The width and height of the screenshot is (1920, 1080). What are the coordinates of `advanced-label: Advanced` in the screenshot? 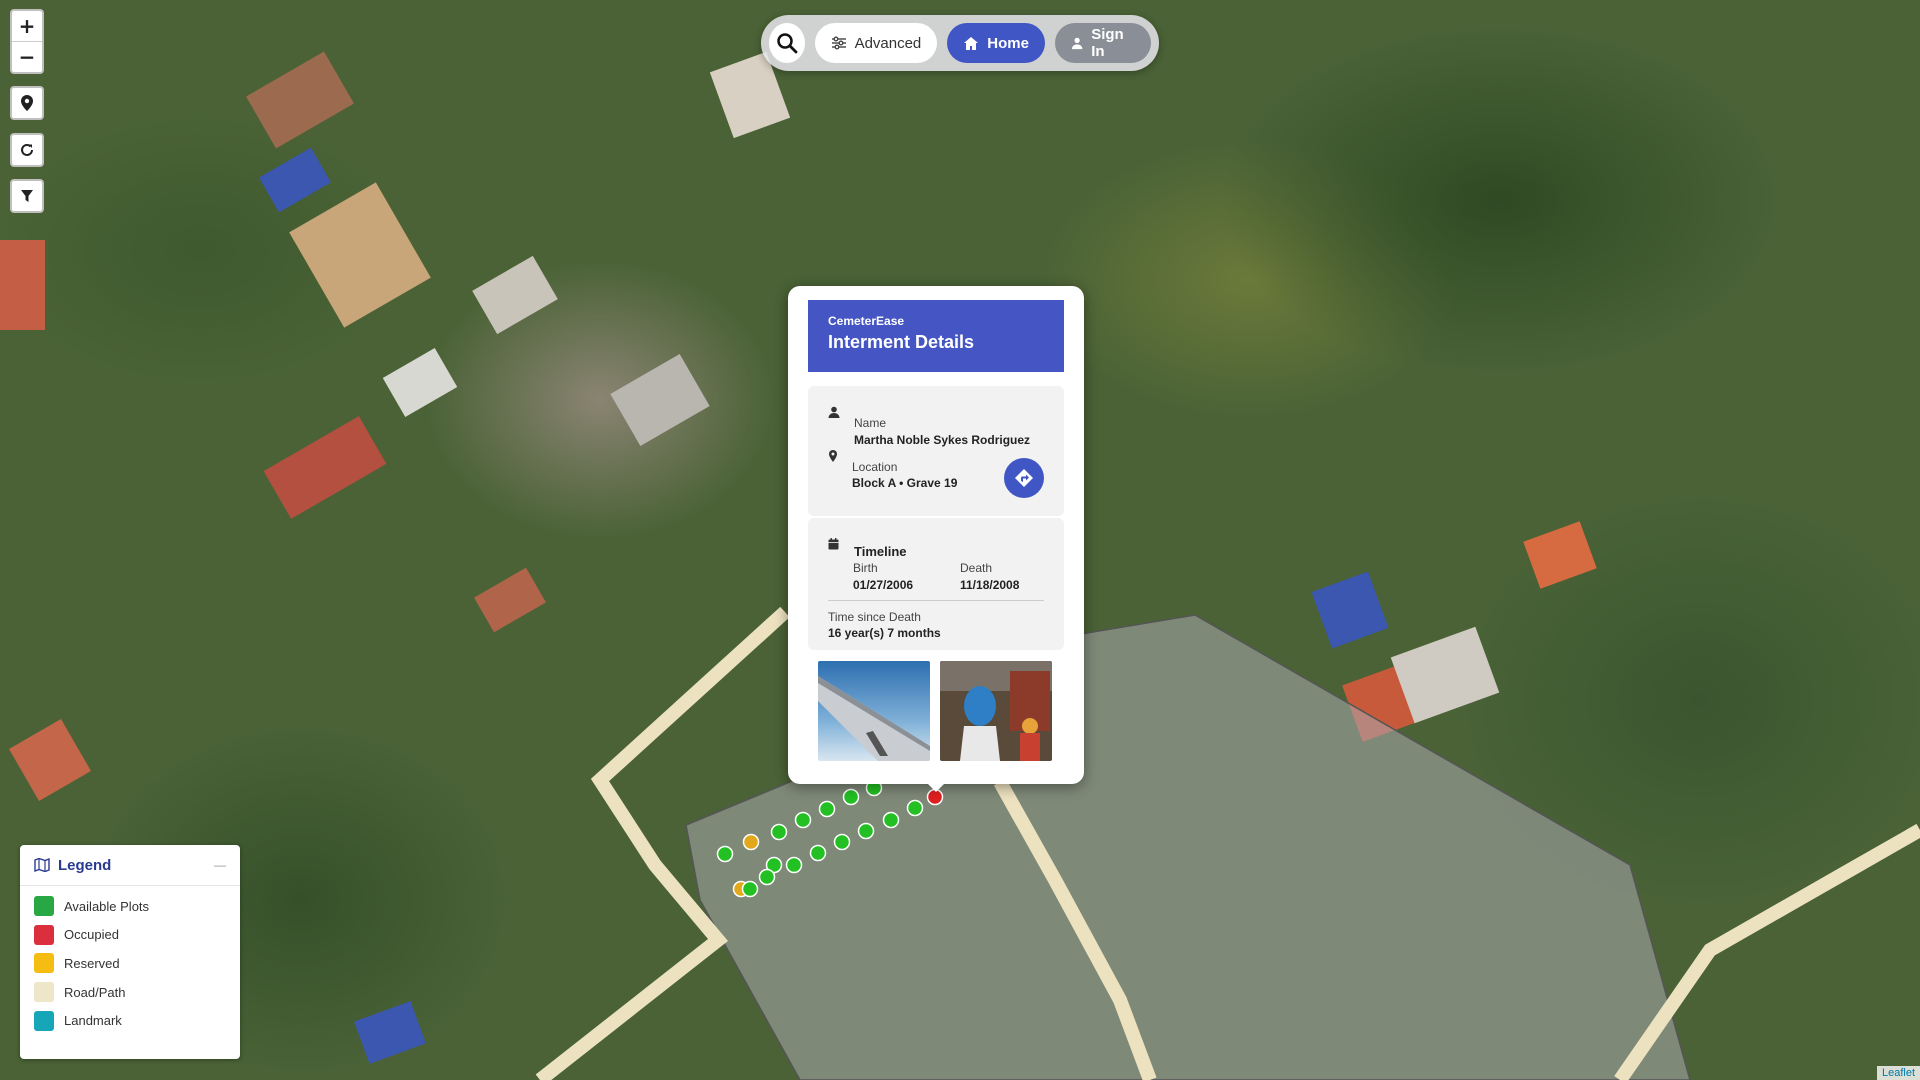 It's located at (888, 43).